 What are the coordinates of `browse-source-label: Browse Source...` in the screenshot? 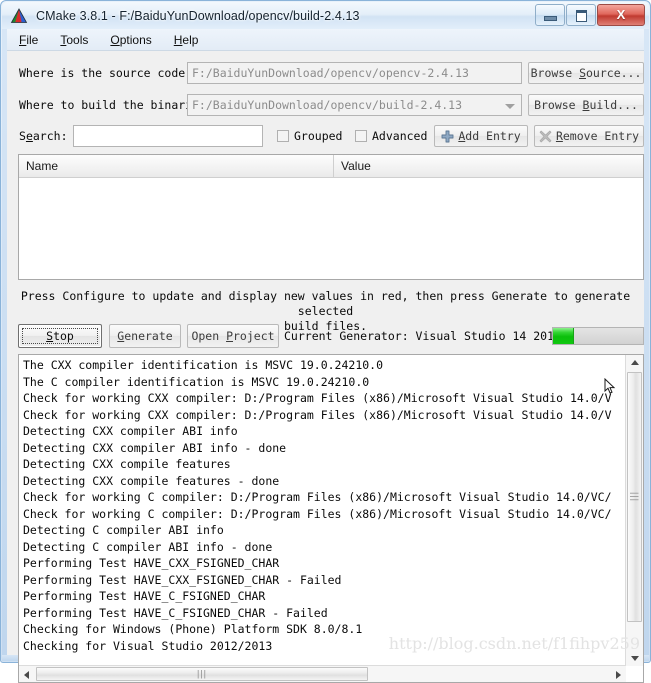 It's located at (586, 73).